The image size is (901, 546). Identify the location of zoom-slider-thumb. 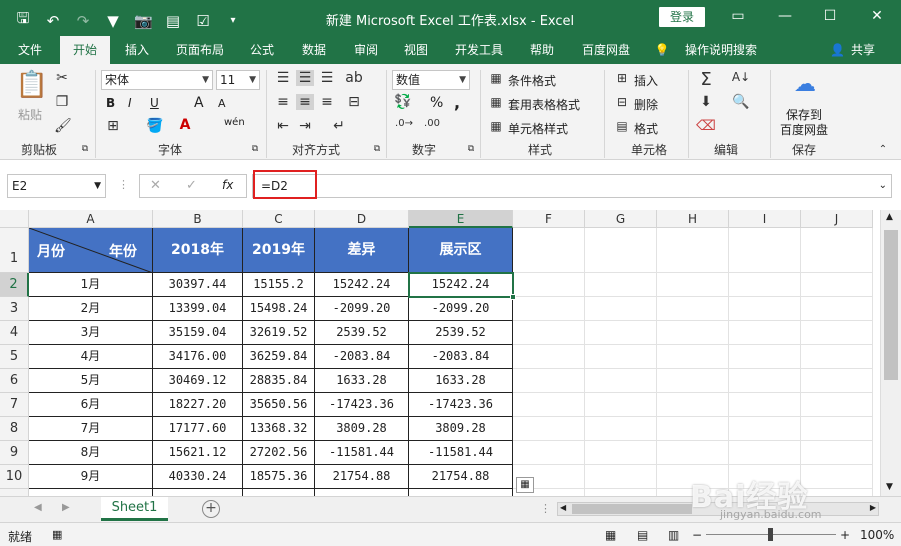
(770, 534).